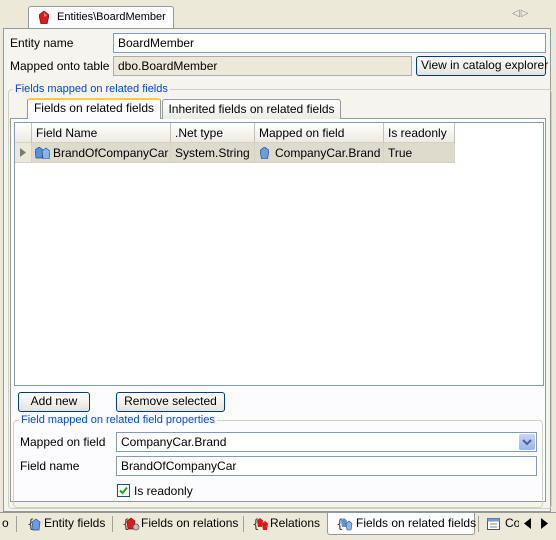 Image resolution: width=556 pixels, height=540 pixels. I want to click on field-properties-group-title: Field mapped on related field properties, so click(118, 420).